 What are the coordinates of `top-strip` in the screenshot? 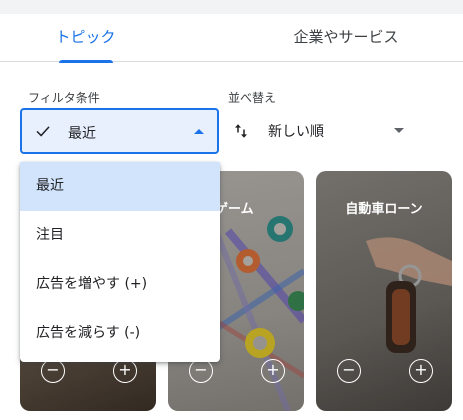 It's located at (231, 7).